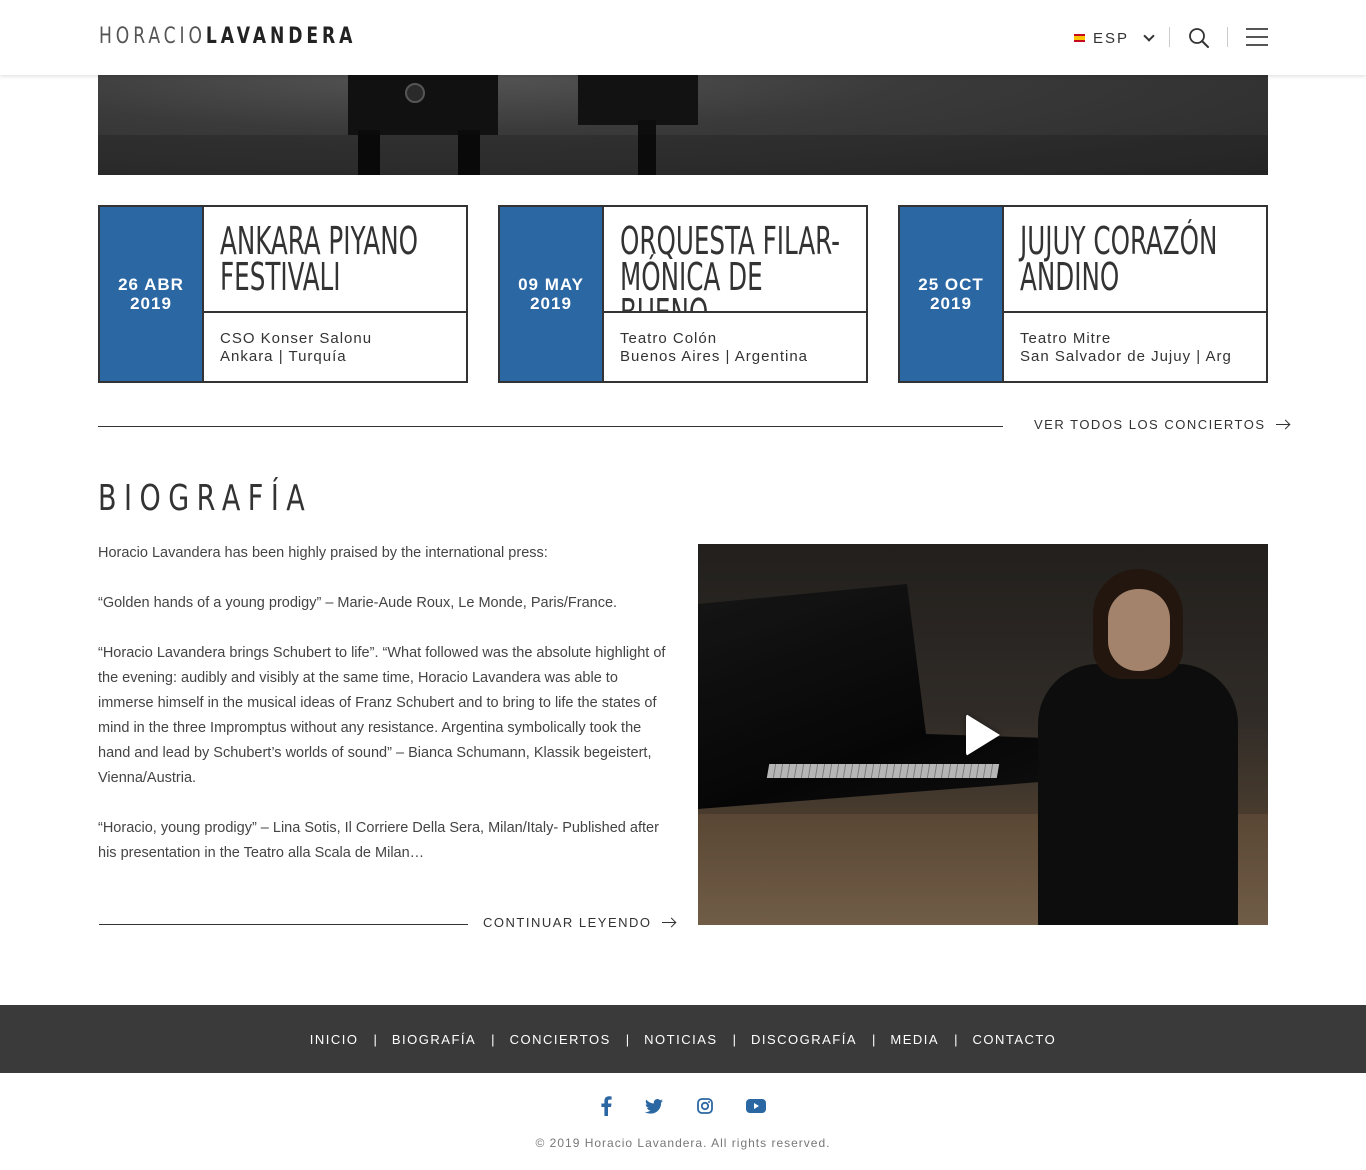 The width and height of the screenshot is (1366, 1170). What do you see at coordinates (567, 922) in the screenshot?
I see `continue-reading-label: CONTINUAR LEYENDO` at bounding box center [567, 922].